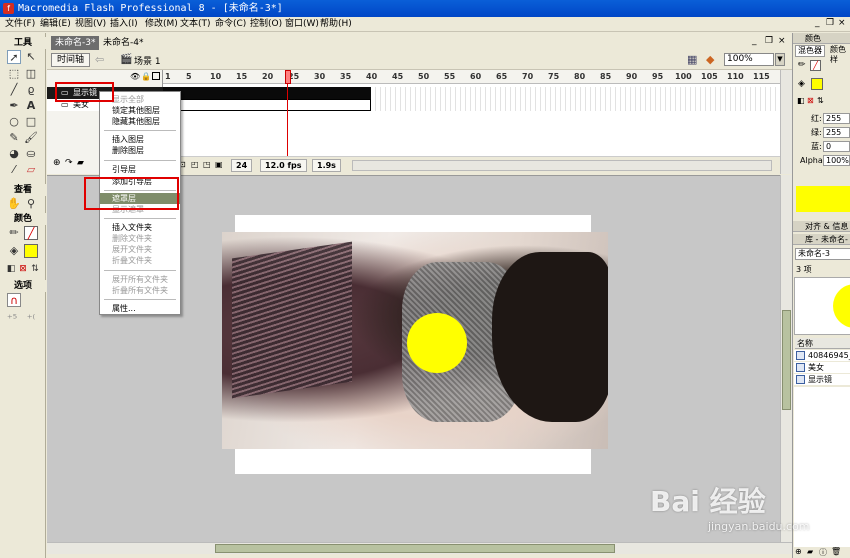 Image resolution: width=850 pixels, height=558 pixels. What do you see at coordinates (12, 319) in the screenshot?
I see `smooth-icon: ⁺⁵` at bounding box center [12, 319].